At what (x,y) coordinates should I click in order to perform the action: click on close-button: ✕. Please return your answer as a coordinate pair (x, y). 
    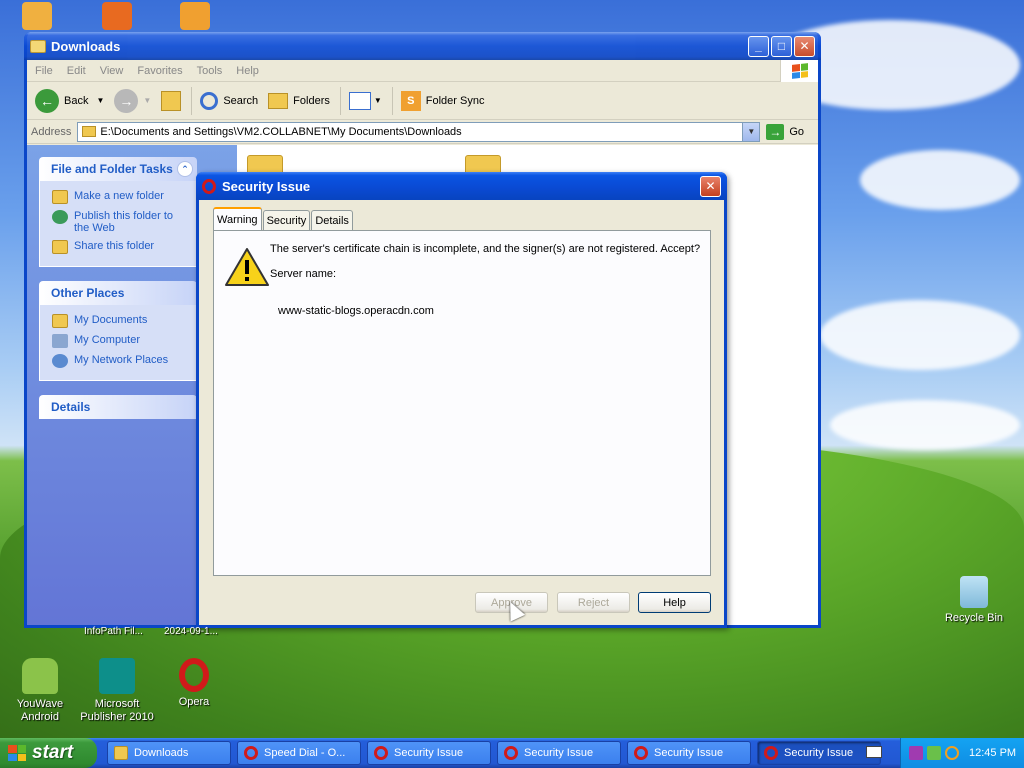
    Looking at the image, I should click on (804, 46).